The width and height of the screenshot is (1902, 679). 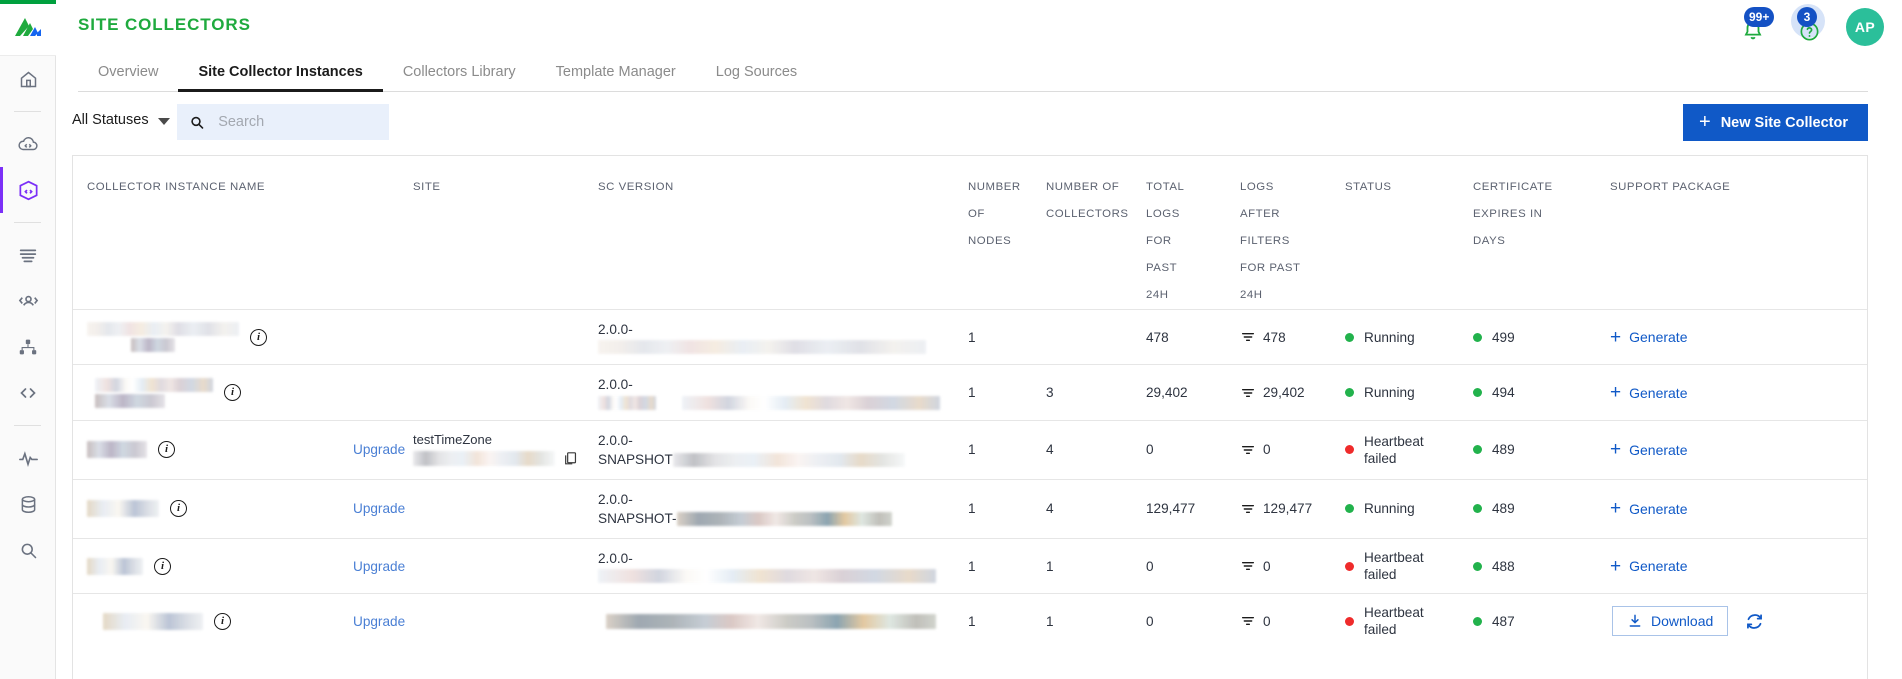 I want to click on tab-template-manager: Template Manager, so click(x=616, y=77).